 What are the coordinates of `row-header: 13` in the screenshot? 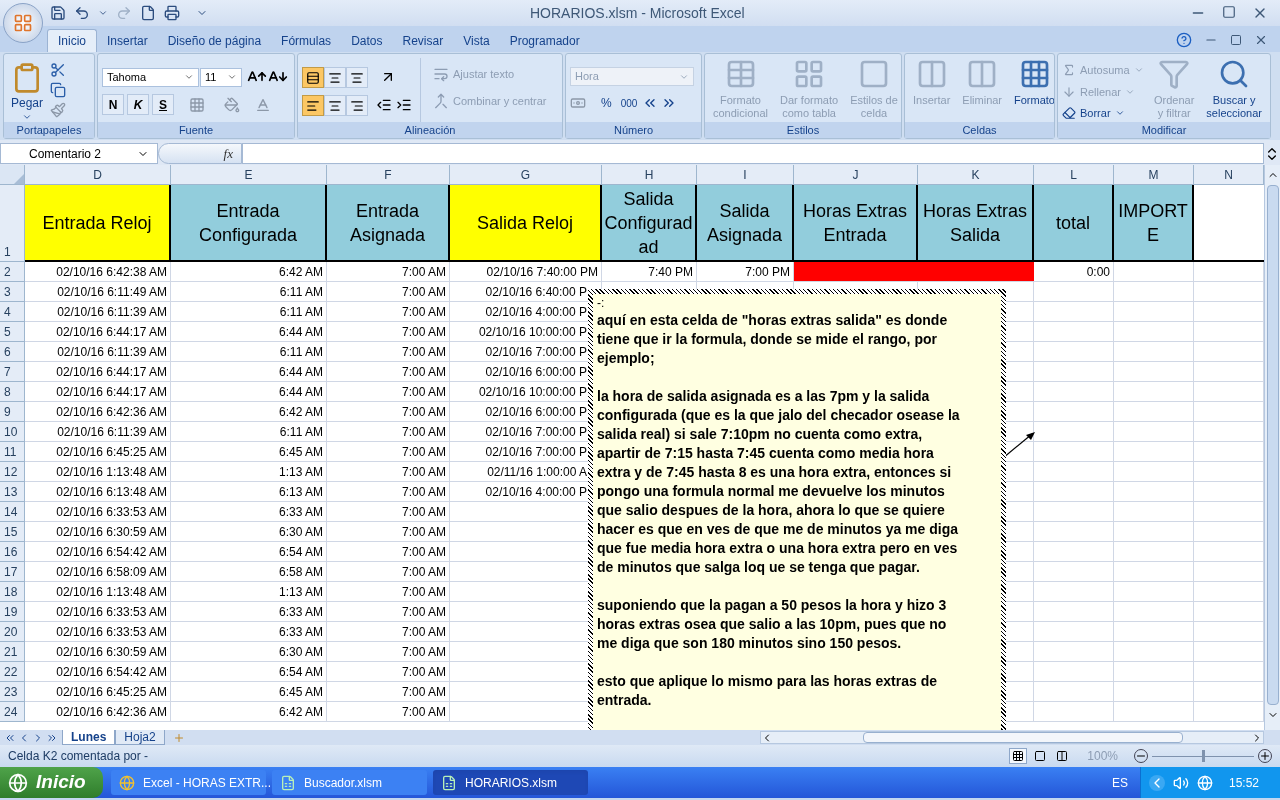 It's located at (12, 492).